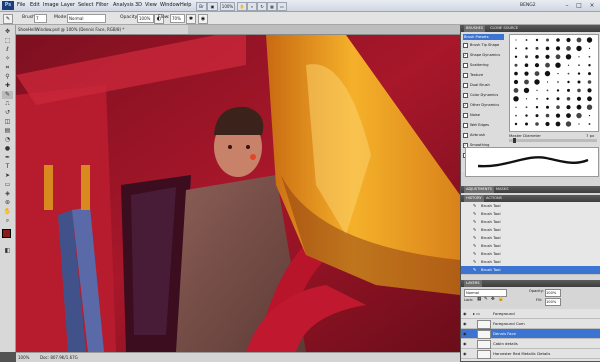 This screenshot has height=362, width=600. Describe the element at coordinates (7, 122) in the screenshot. I see `eraser-tool-icon: ◫` at that location.